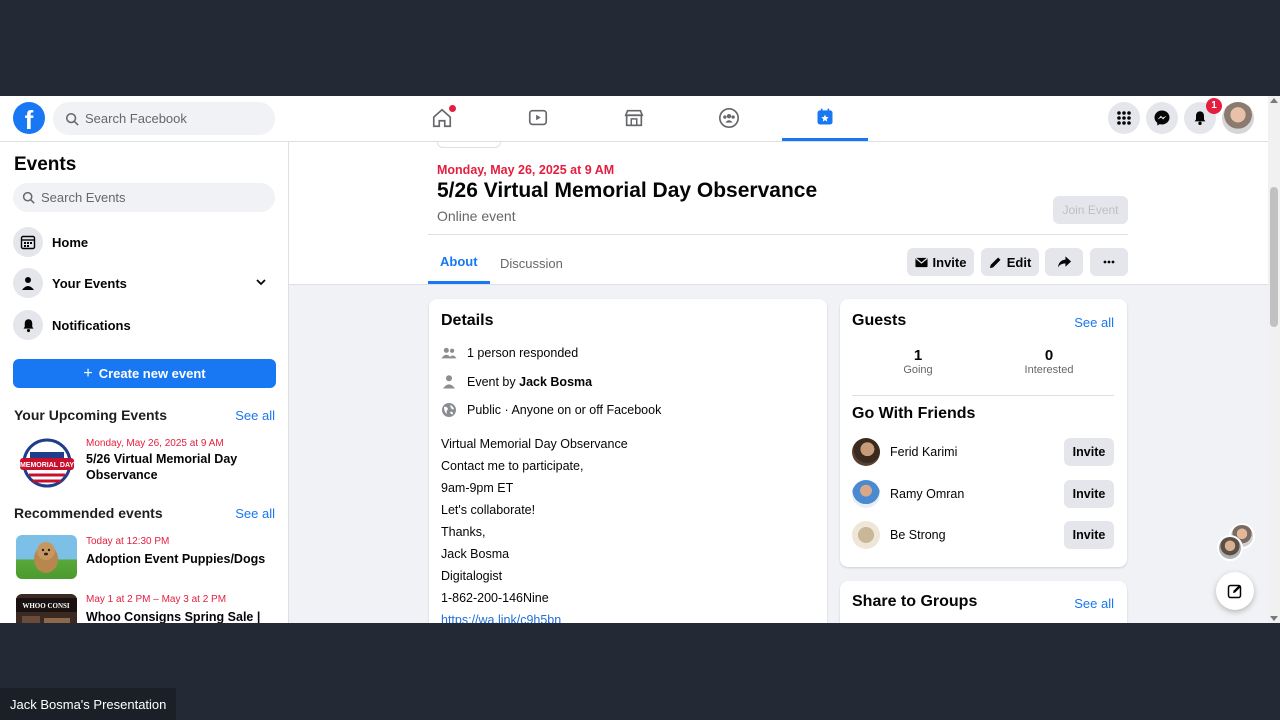 The image size is (1280, 720). What do you see at coordinates (88, 513) in the screenshot?
I see `recommended-events-heading: Recommended events` at bounding box center [88, 513].